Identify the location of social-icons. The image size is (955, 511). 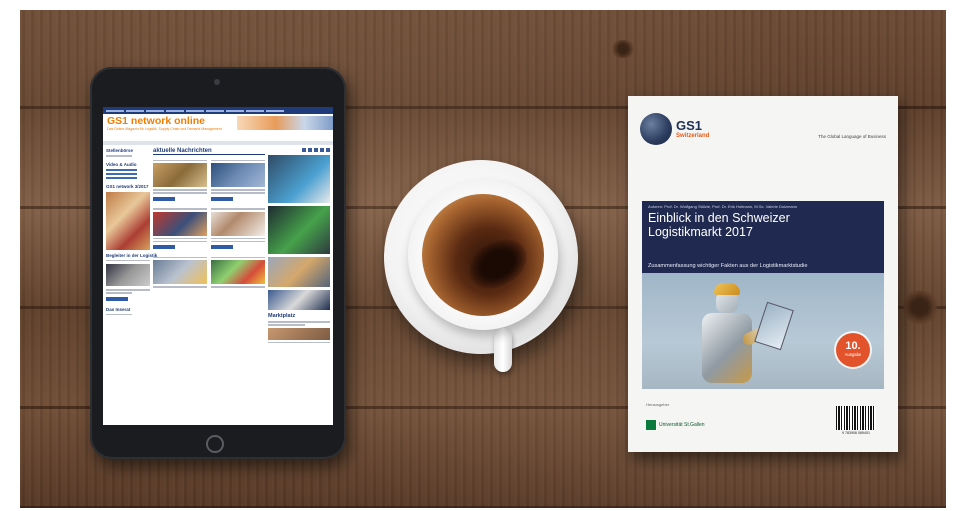
(299, 150).